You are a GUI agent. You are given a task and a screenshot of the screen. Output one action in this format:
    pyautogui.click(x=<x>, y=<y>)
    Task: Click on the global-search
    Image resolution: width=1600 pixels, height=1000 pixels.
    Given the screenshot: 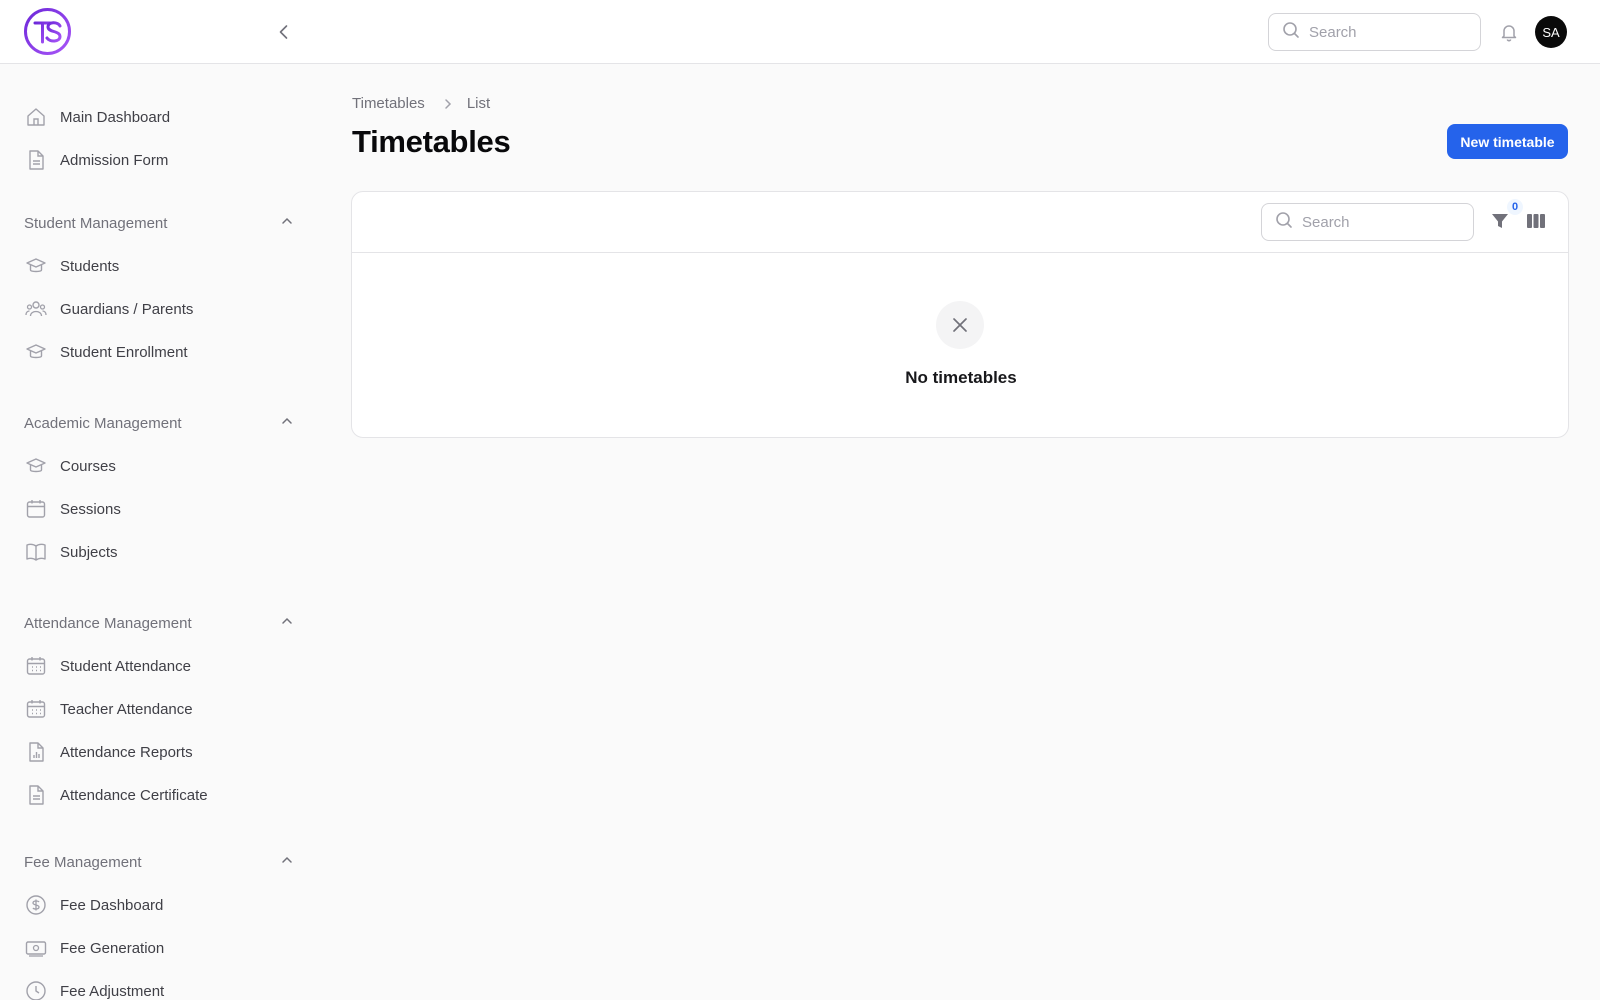 What is the action you would take?
    pyautogui.click(x=1374, y=32)
    